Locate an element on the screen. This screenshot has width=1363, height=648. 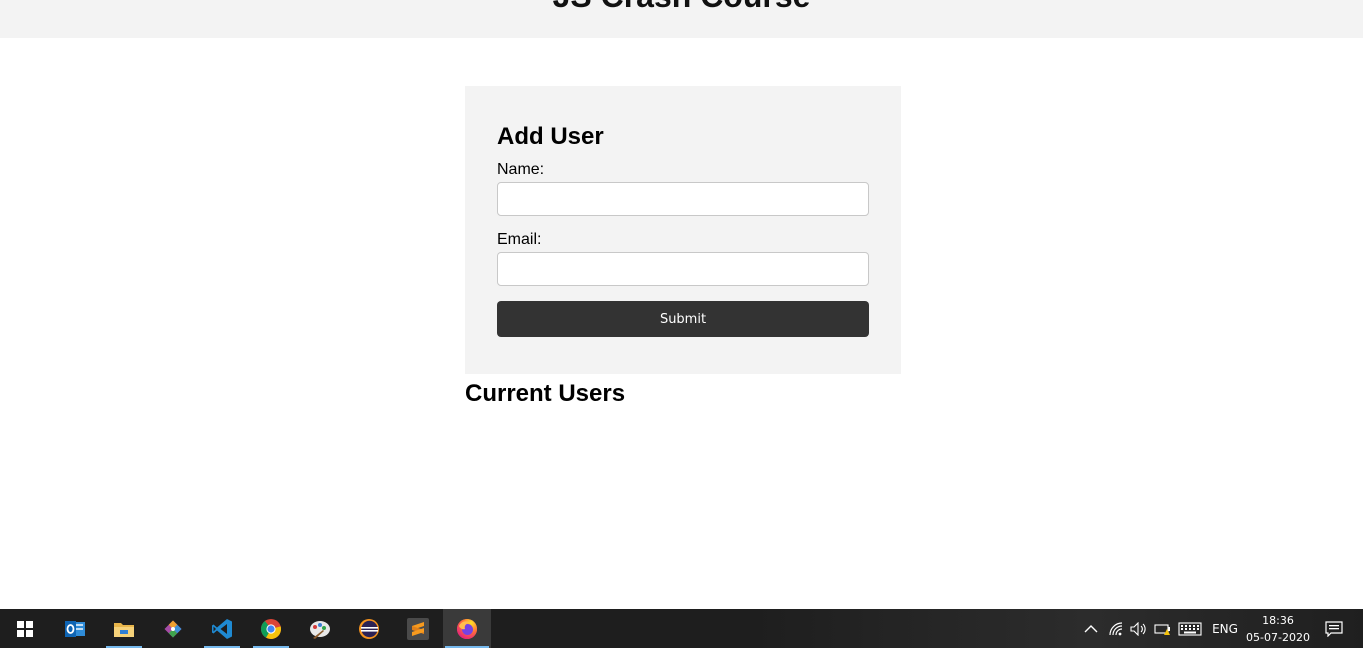
action-center-button is located at coordinates (1334, 628).